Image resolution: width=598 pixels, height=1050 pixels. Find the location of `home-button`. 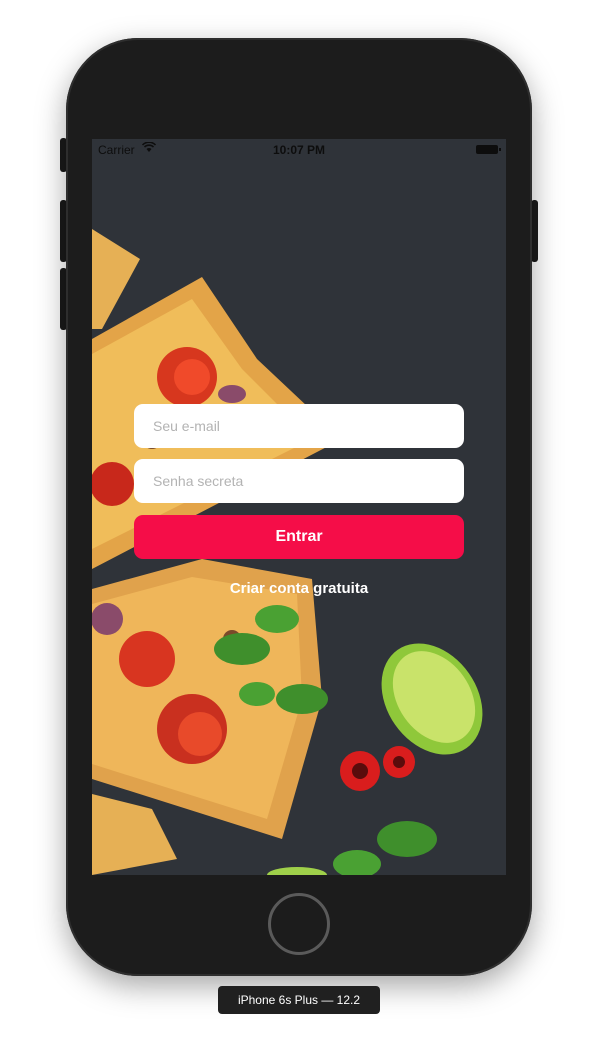

home-button is located at coordinates (299, 924).